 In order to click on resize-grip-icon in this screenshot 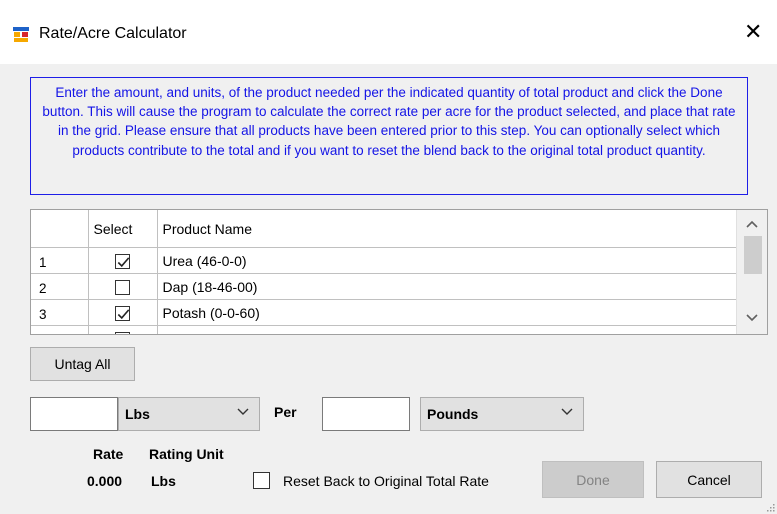, I will do `click(770, 507)`.